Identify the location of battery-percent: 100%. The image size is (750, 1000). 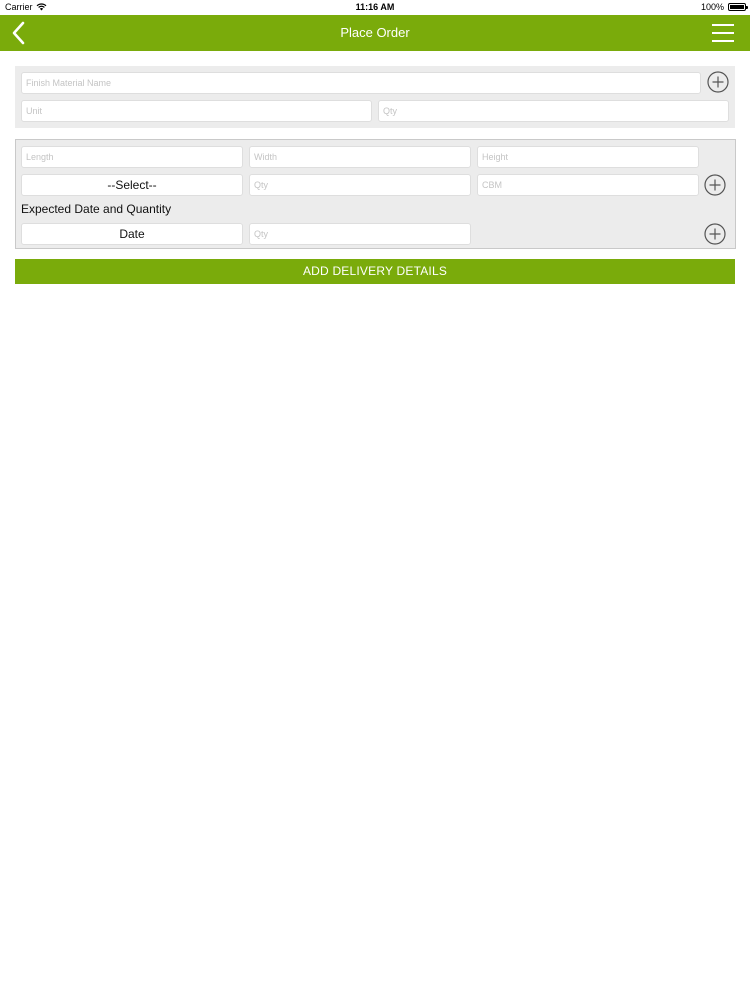
(712, 7).